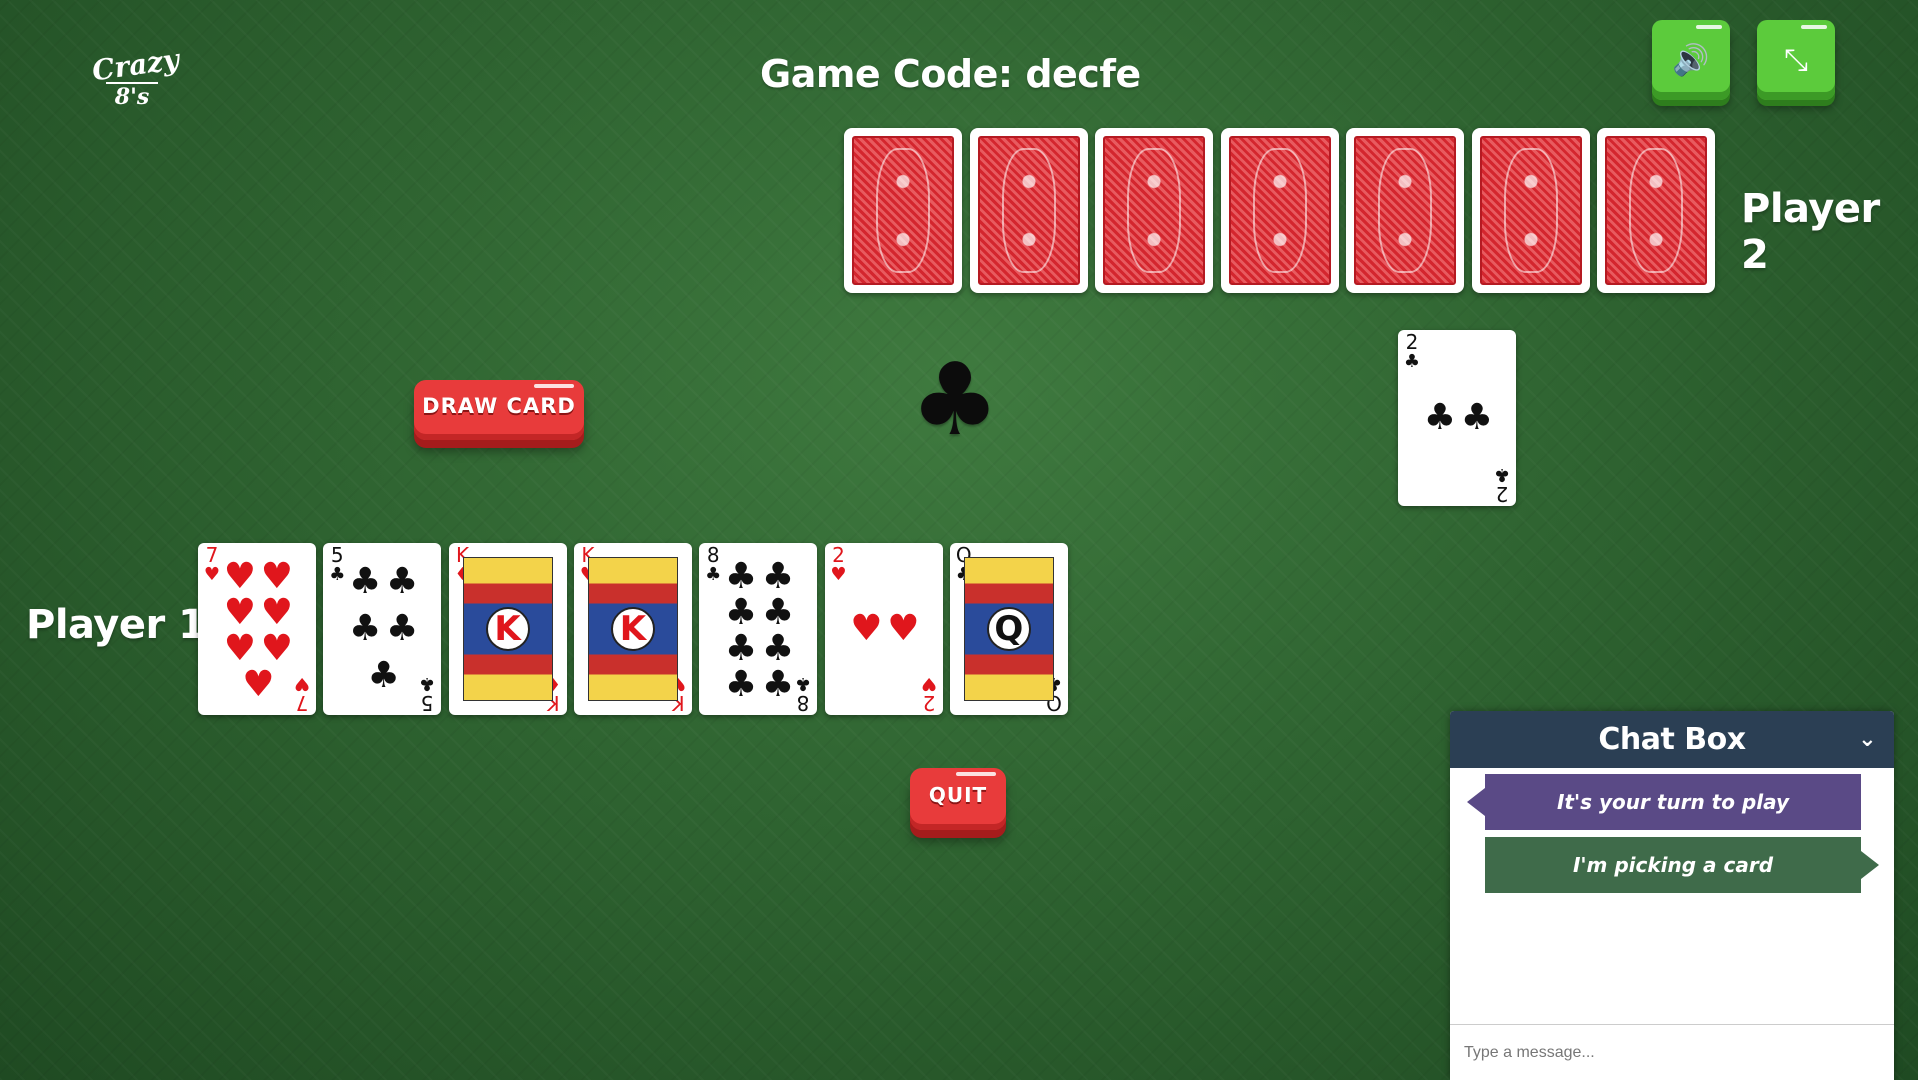  What do you see at coordinates (803, 703) in the screenshot?
I see `card-rank: 8` at bounding box center [803, 703].